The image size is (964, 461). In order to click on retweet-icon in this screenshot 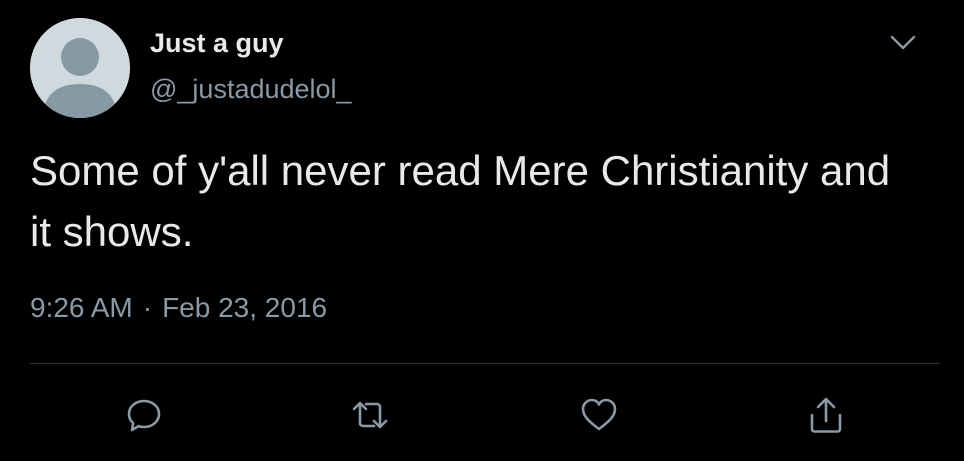, I will do `click(370, 415)`.